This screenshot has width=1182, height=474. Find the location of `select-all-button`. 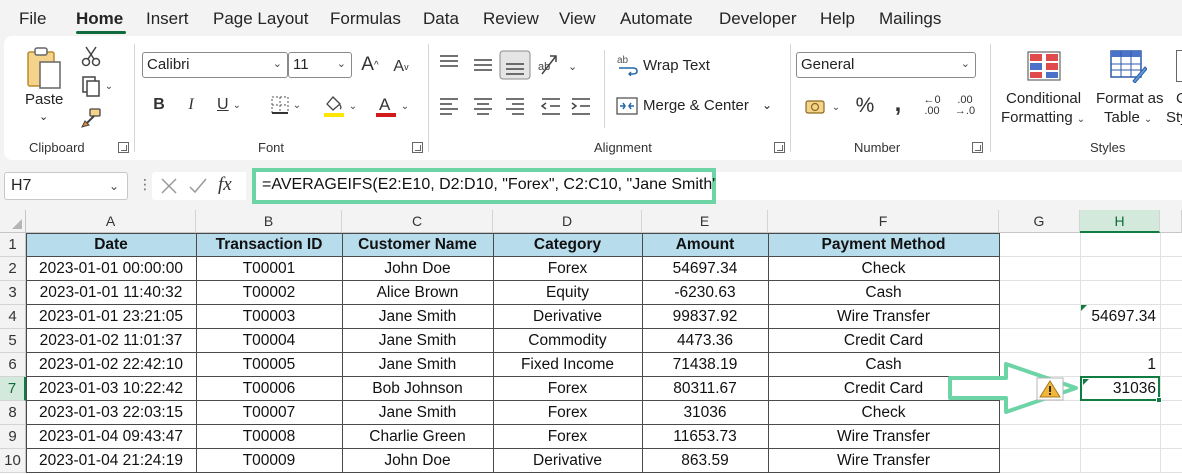

select-all-button is located at coordinates (13, 221).